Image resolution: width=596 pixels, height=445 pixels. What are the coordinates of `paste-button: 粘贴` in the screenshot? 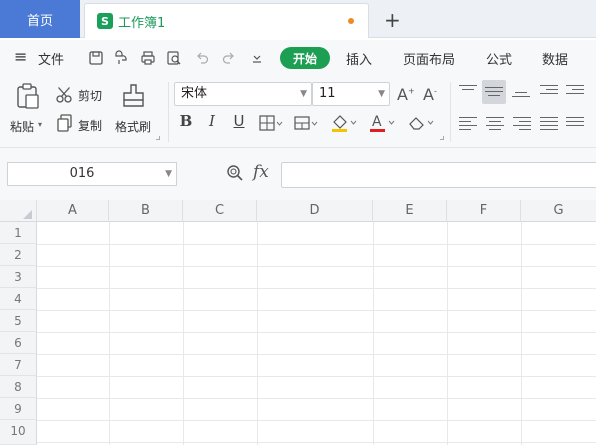 It's located at (22, 126).